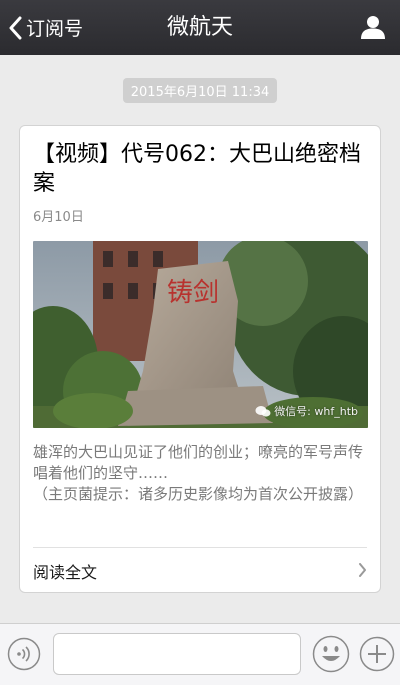 The width and height of the screenshot is (400, 685). I want to click on cover-watermark: 微信号: whf_htb, so click(306, 411).